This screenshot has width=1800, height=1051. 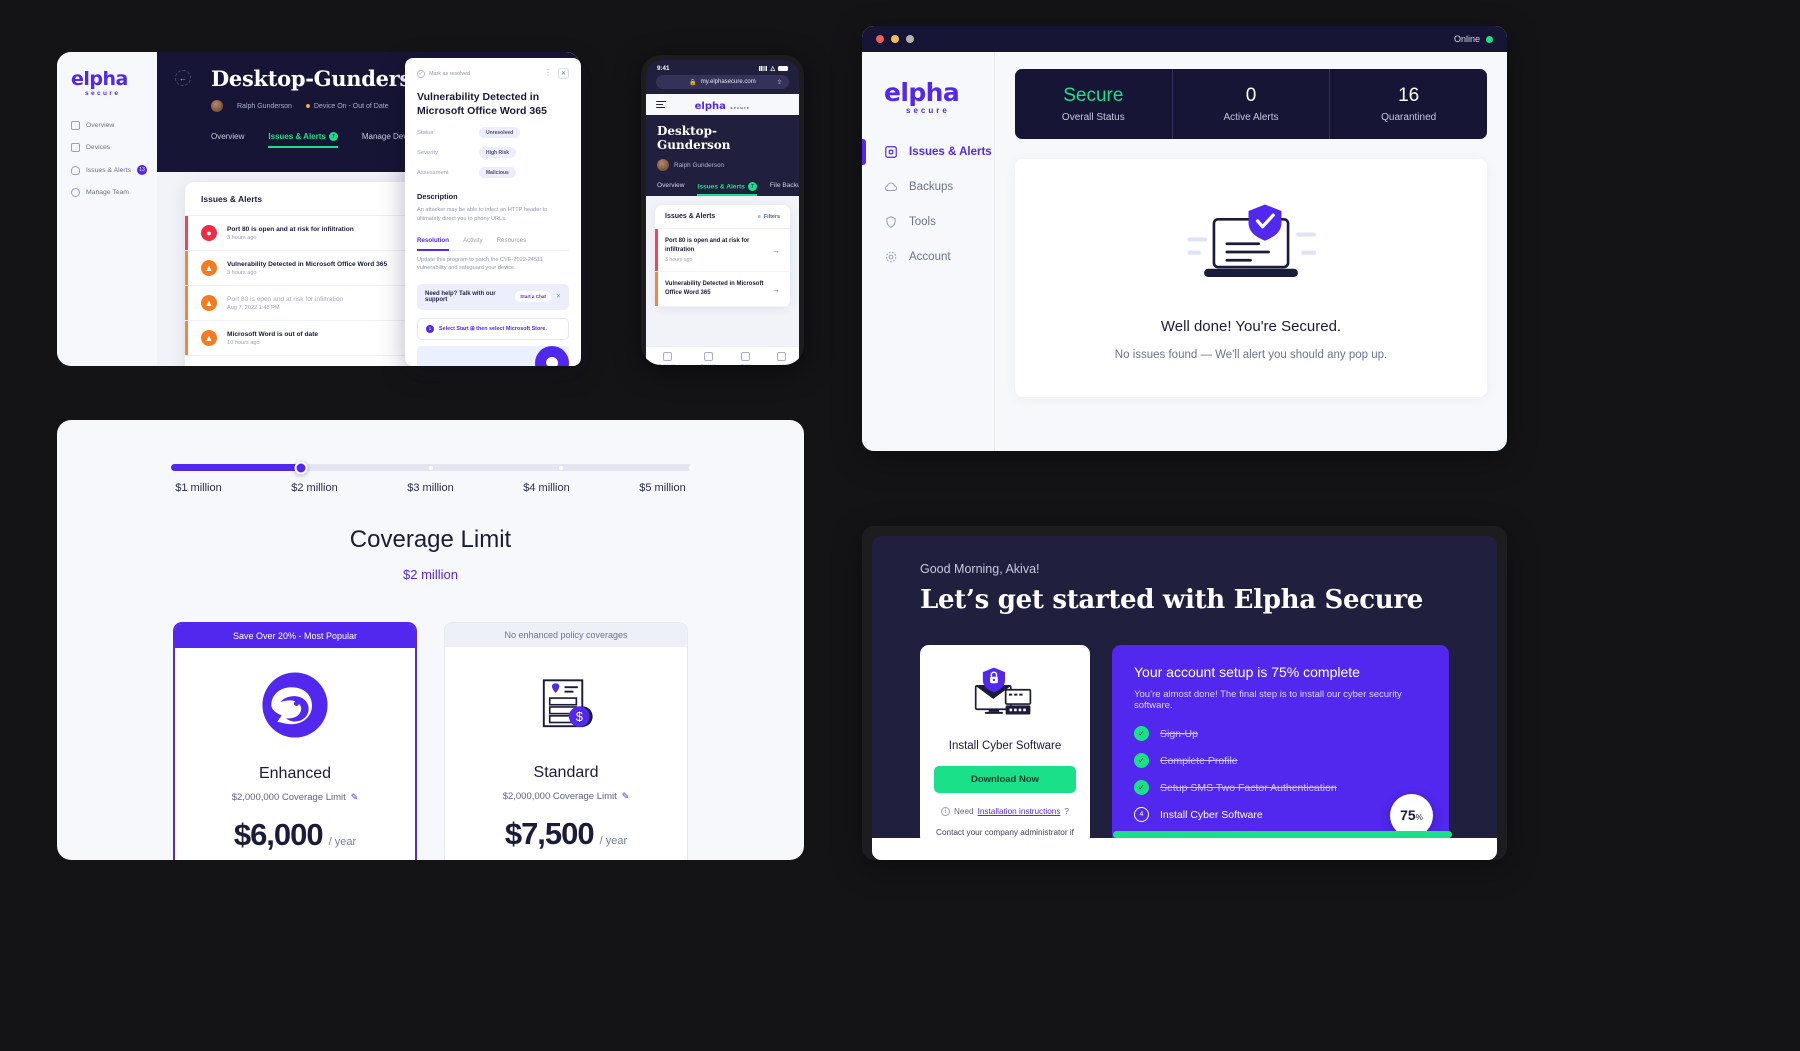 What do you see at coordinates (1280, 733) in the screenshot?
I see `step-sign-up: ✓ Sign-Up` at bounding box center [1280, 733].